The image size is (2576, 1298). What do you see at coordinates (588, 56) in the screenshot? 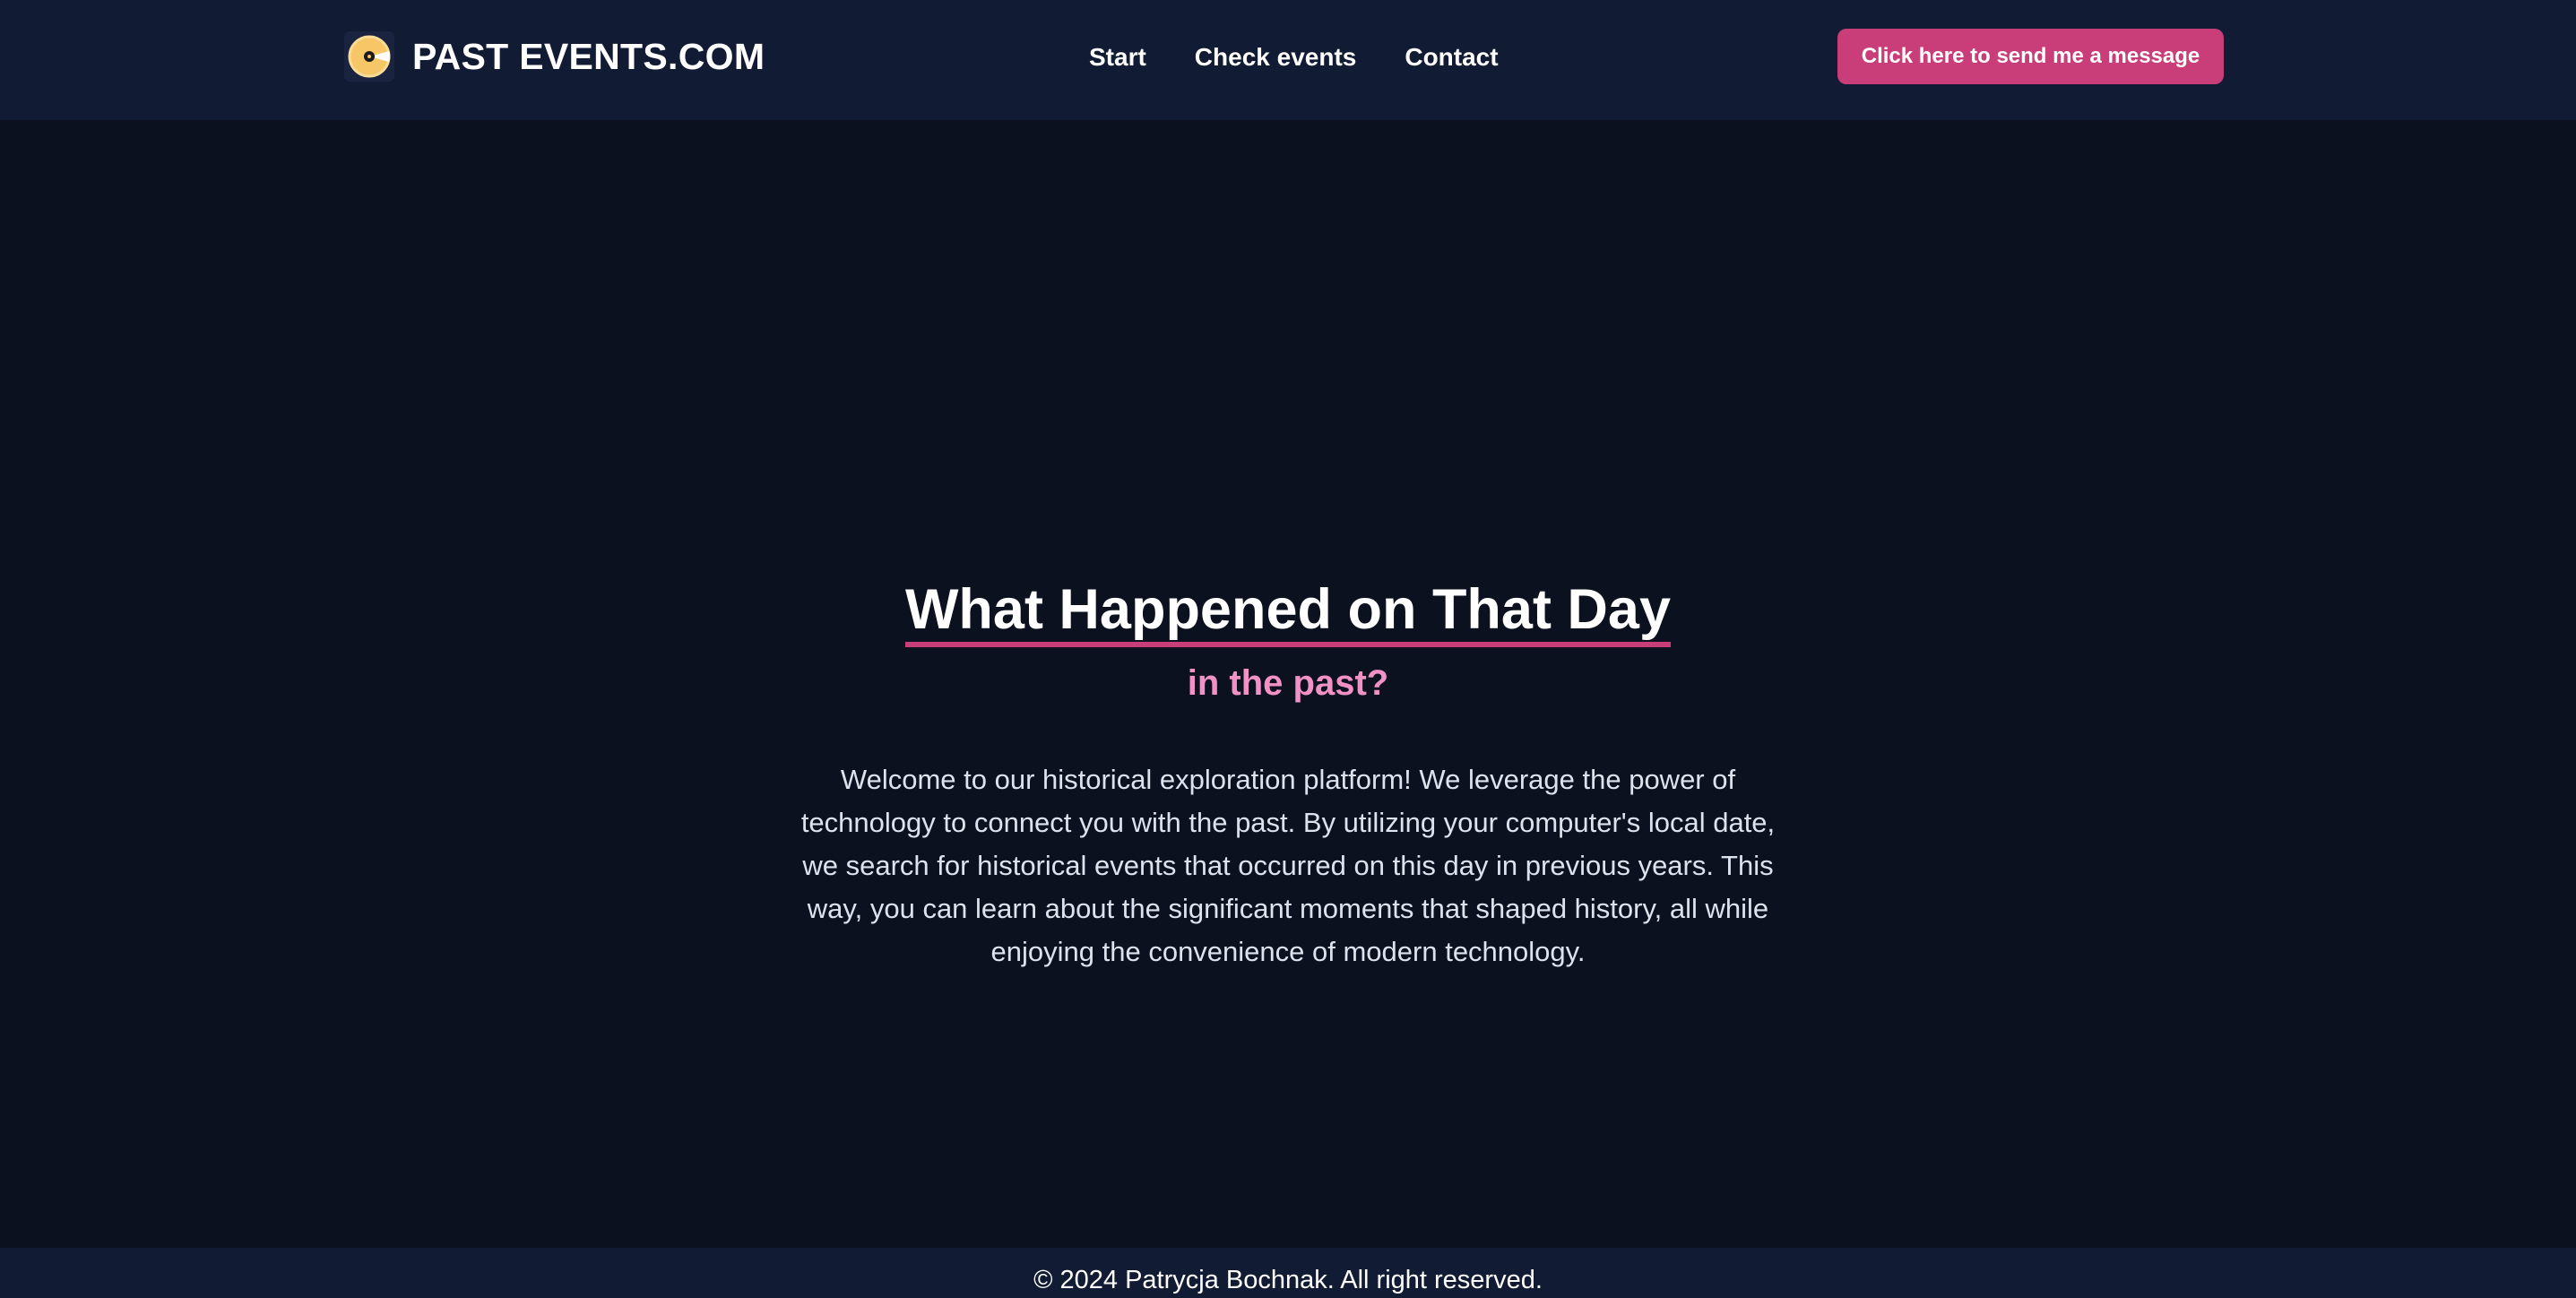
I see `brand-name: PAST EVENTS.COM` at bounding box center [588, 56].